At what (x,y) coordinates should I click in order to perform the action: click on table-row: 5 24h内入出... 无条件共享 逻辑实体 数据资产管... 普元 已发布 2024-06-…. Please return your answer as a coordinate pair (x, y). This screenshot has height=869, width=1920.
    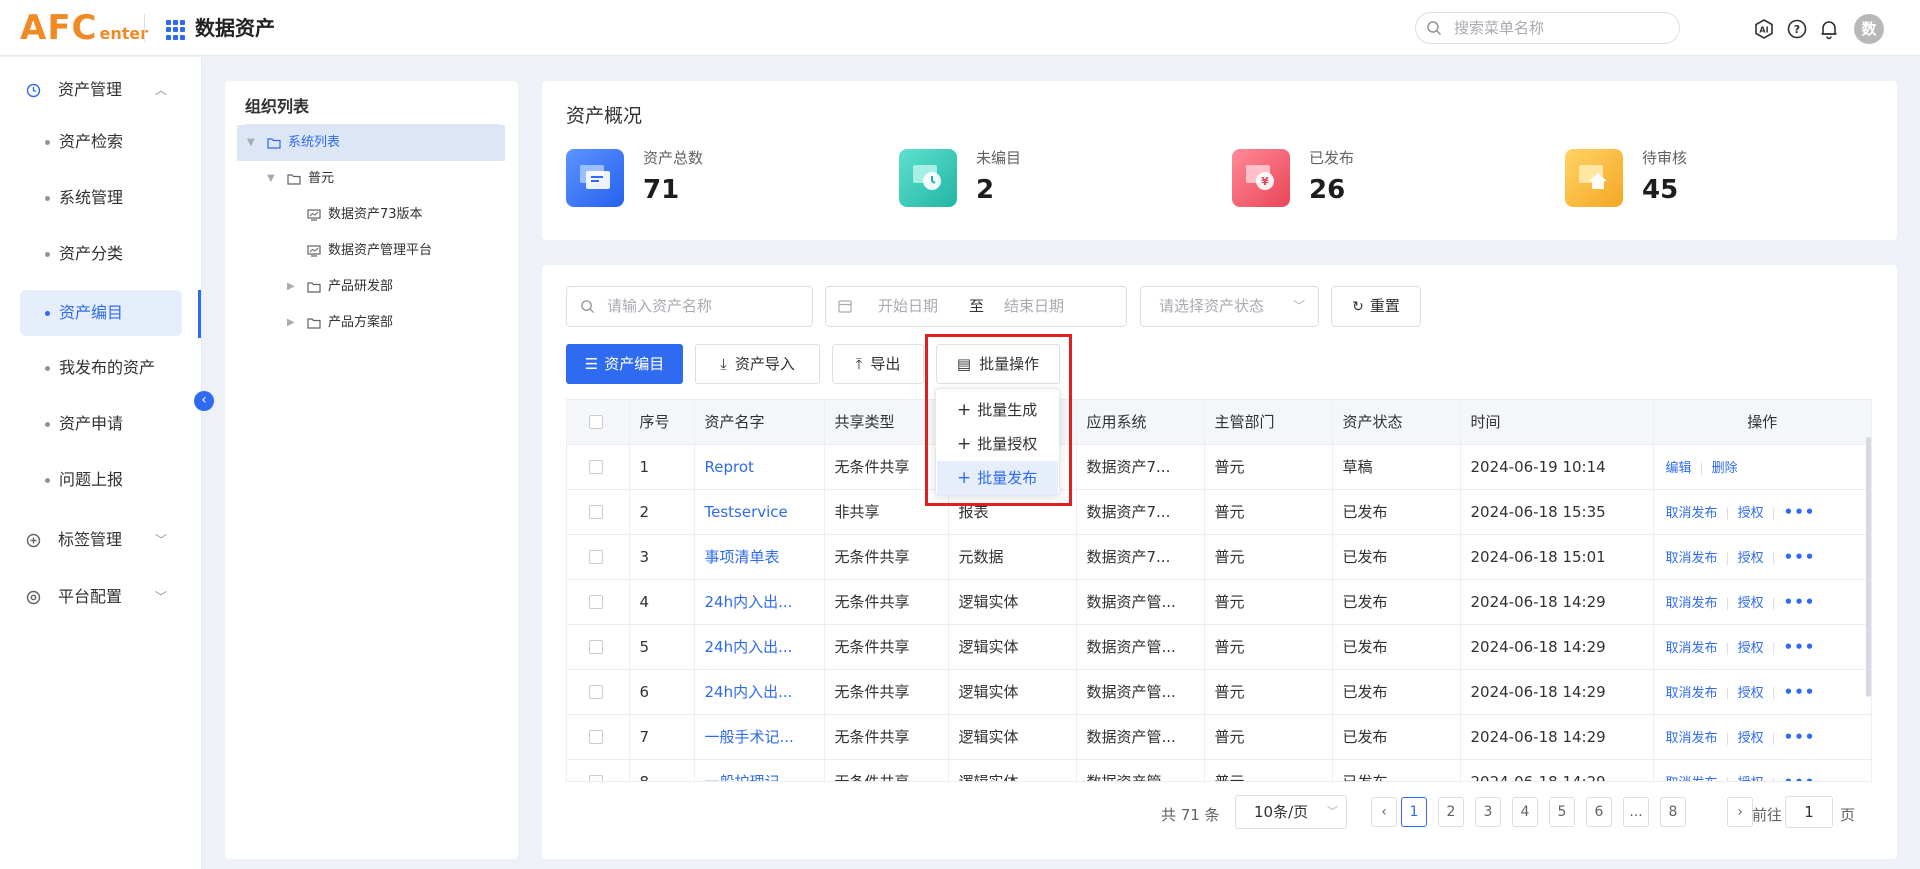
    Looking at the image, I should click on (1219, 647).